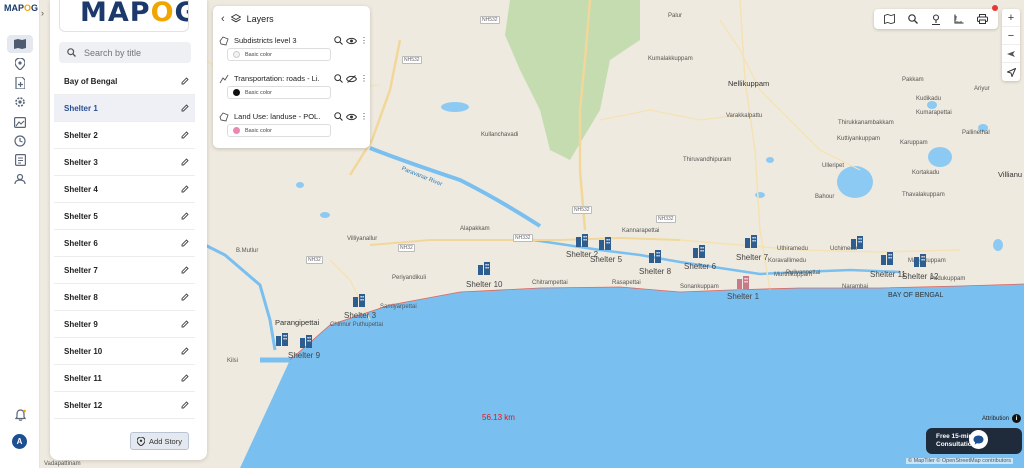 The image size is (1024, 468). What do you see at coordinates (81, 162) in the screenshot?
I see `story-title: Shelter 3` at bounding box center [81, 162].